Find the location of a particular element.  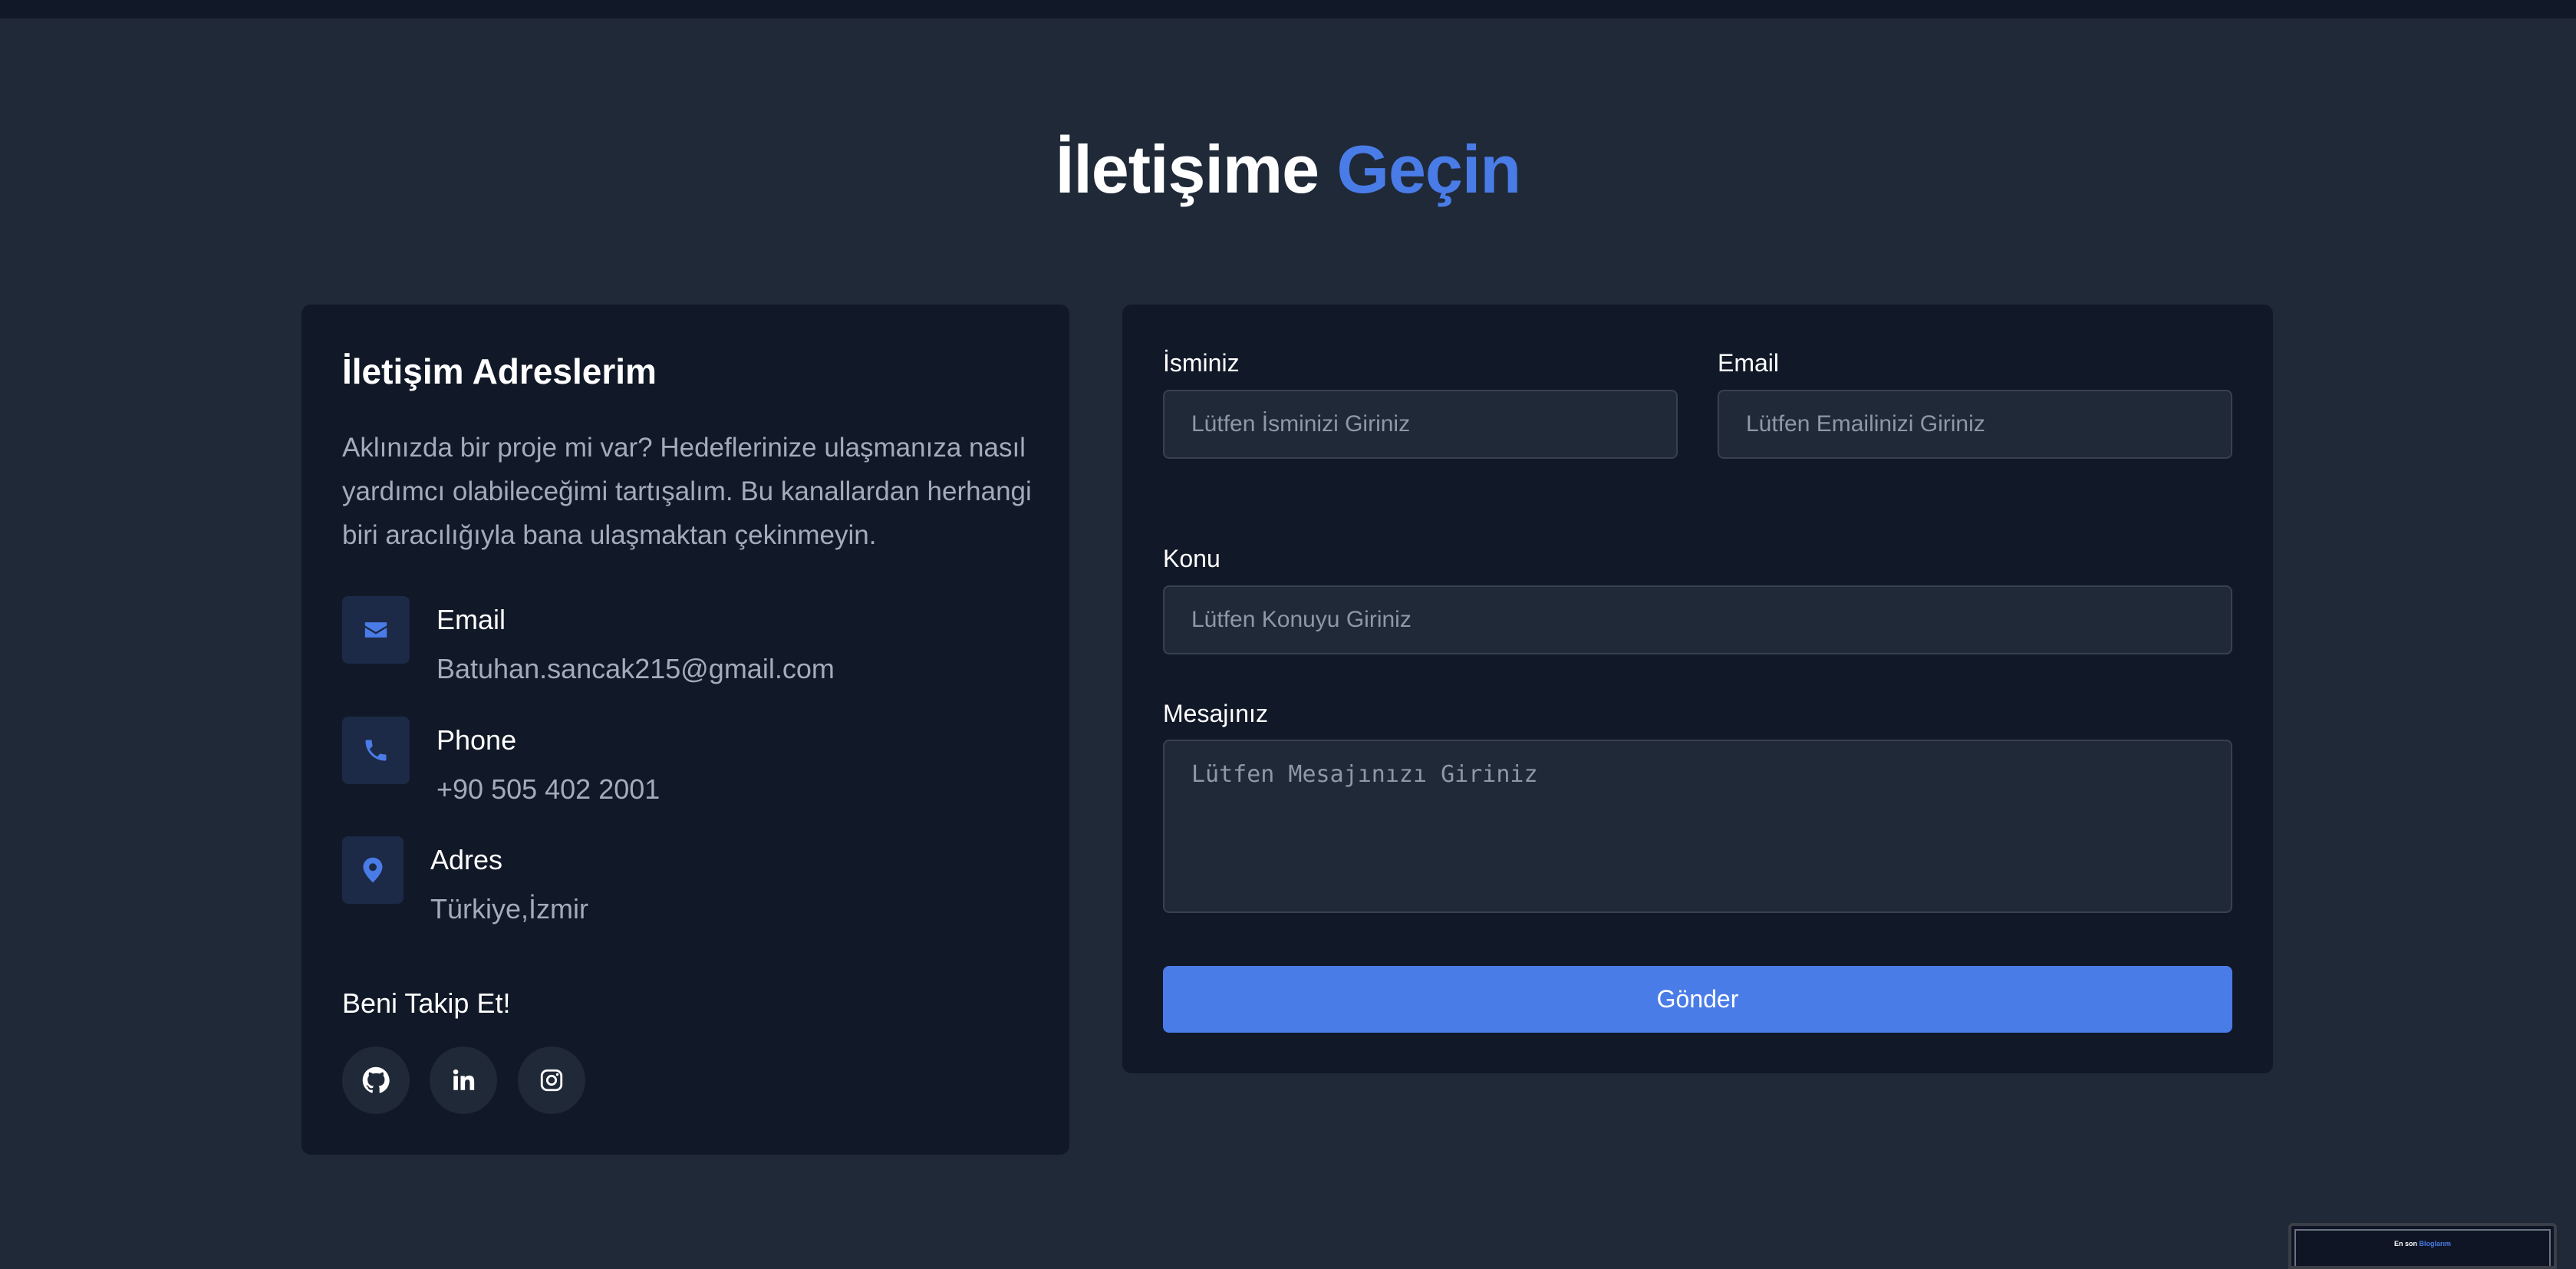

message-textarea is located at coordinates (1697, 827).